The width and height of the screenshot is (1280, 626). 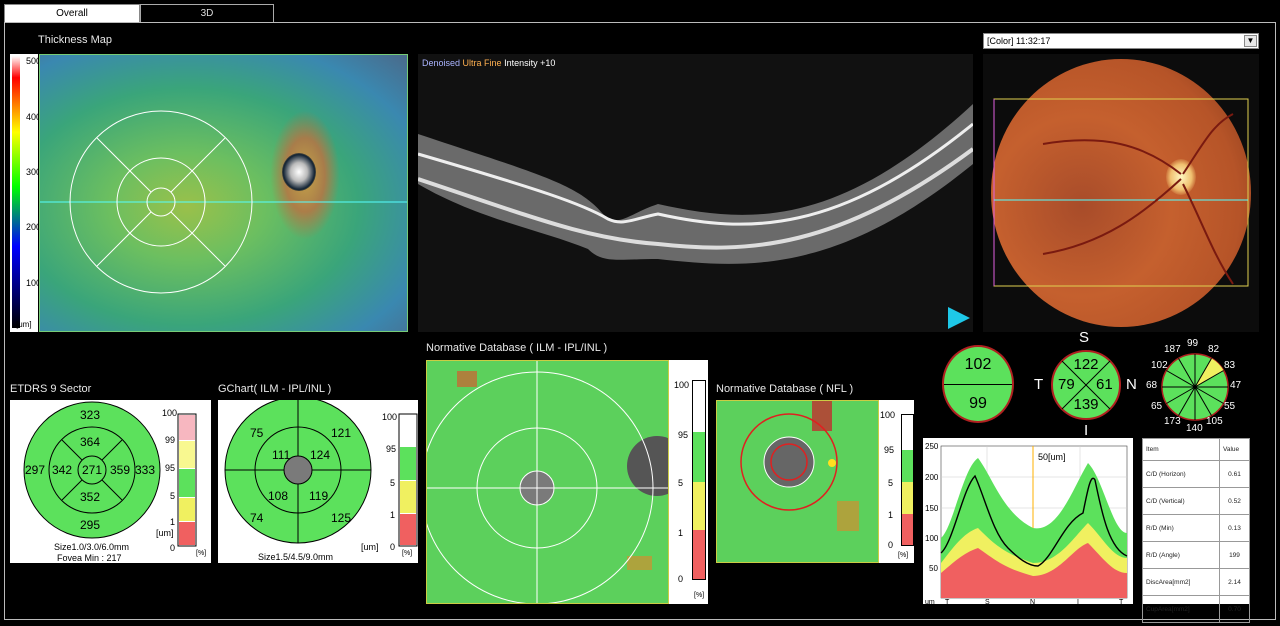 I want to click on clock-value-5: 55, so click(x=1230, y=406).